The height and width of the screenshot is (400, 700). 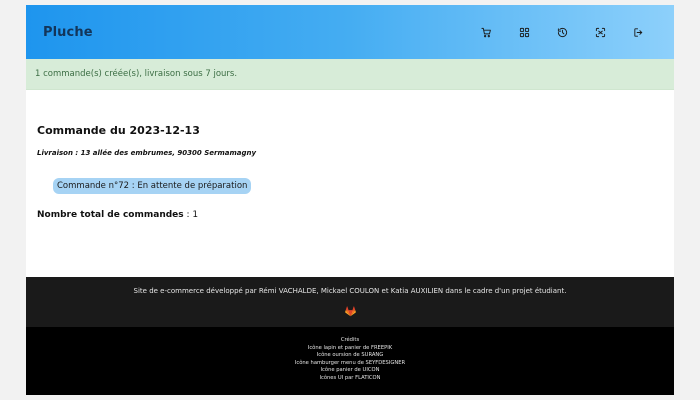 I want to click on credit-text: Icône lapin et panier de, so click(x=339, y=347).